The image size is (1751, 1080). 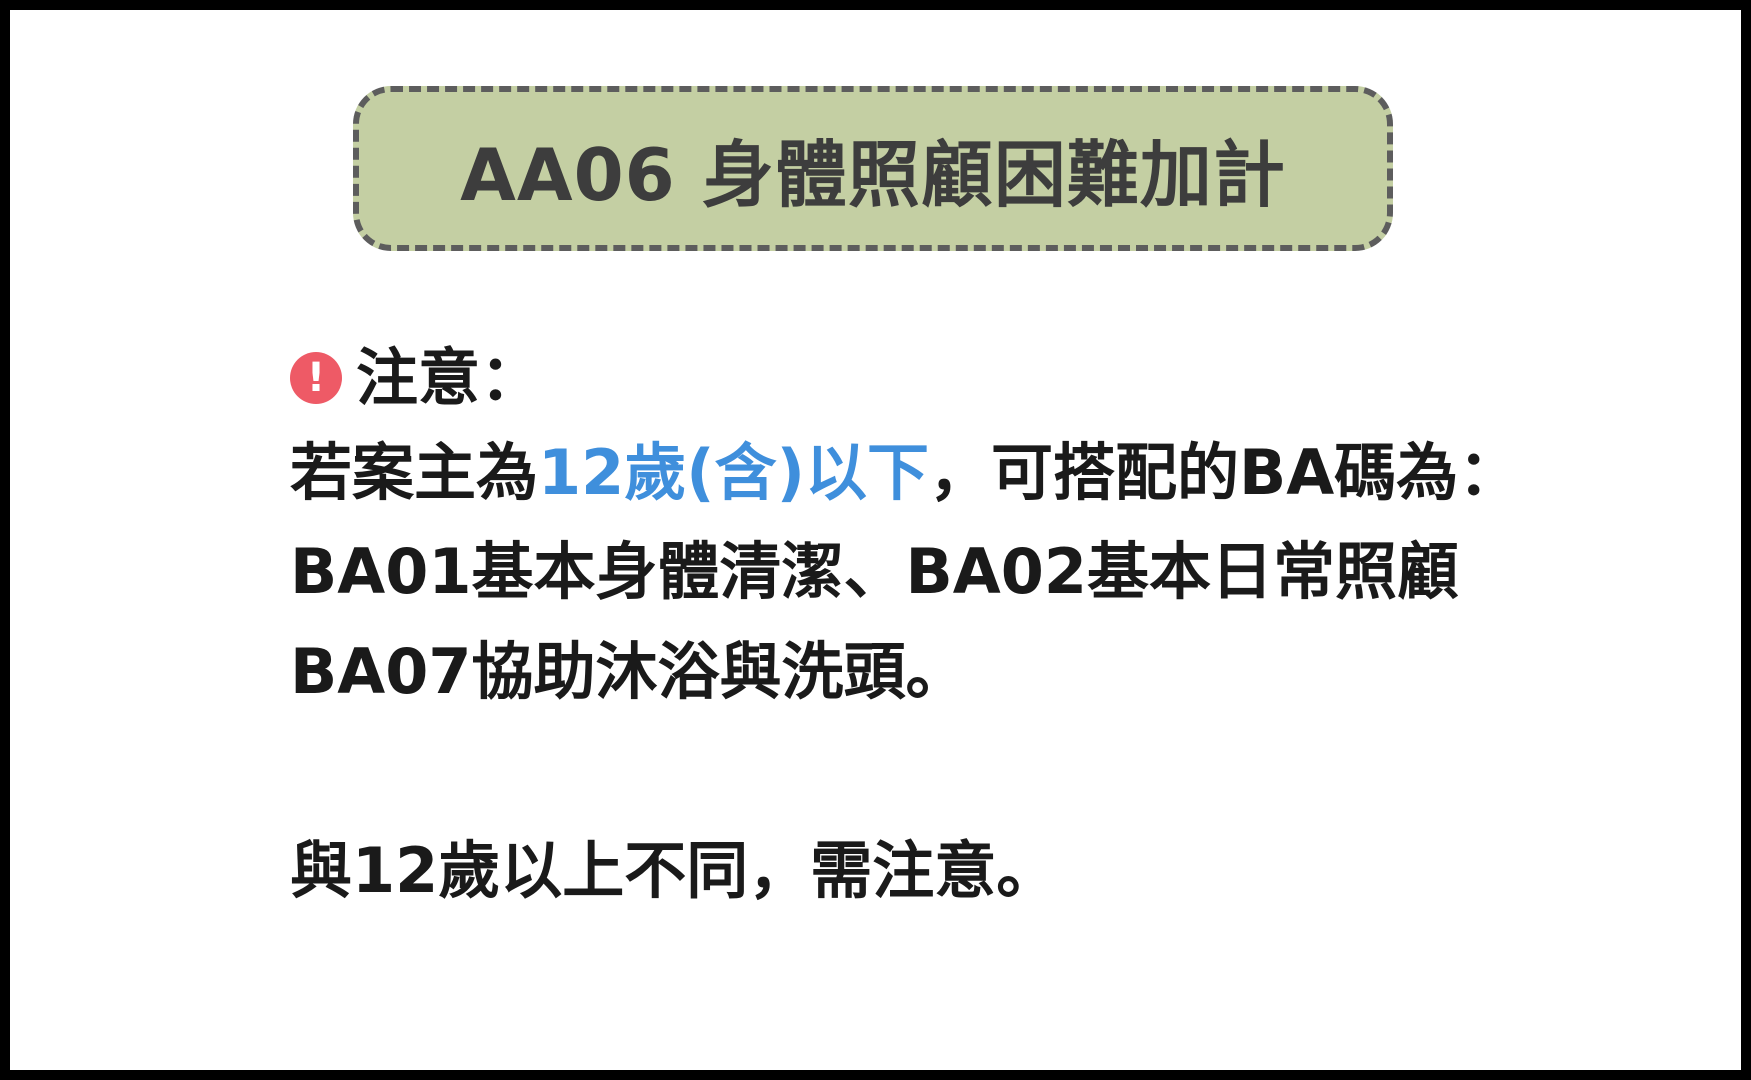 I want to click on line1-suffix: ，可搭配的BA碼為：, so click(x=1224, y=472).